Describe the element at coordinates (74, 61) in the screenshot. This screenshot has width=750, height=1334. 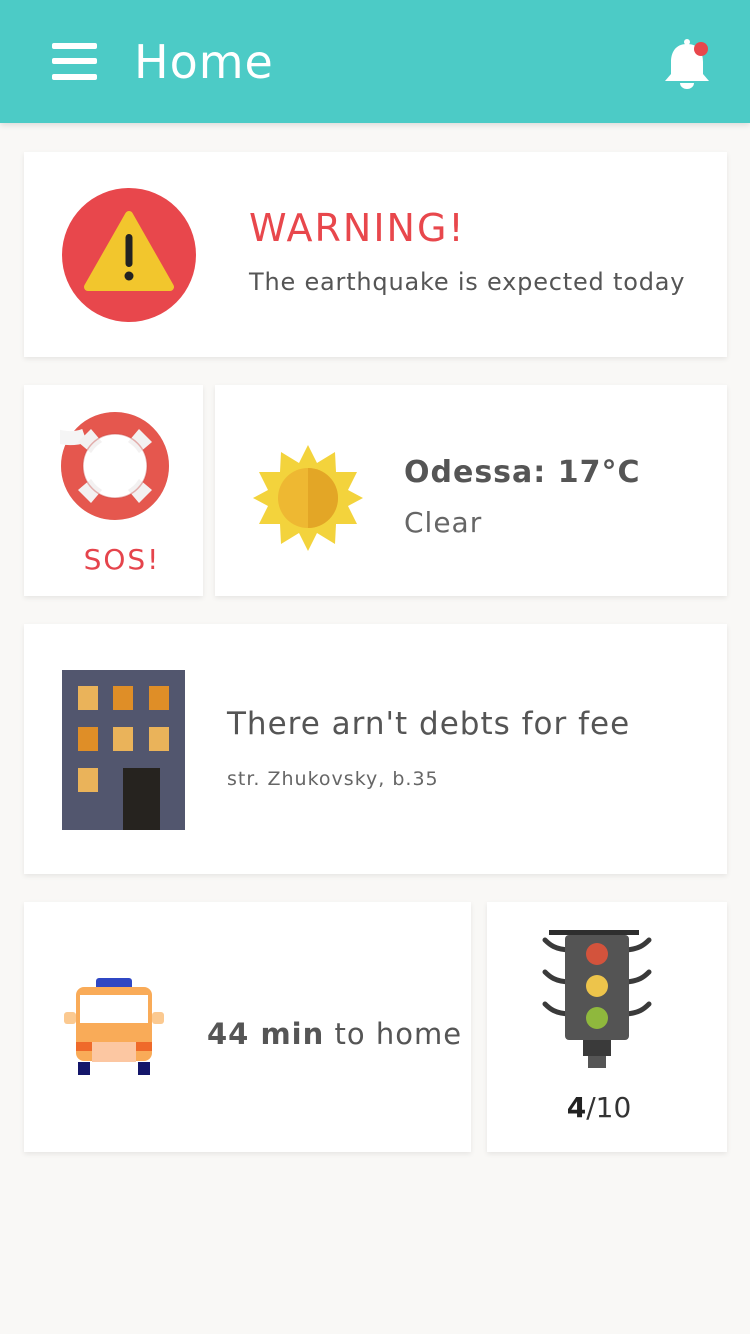
I see `hamburger-menu-icon` at that location.